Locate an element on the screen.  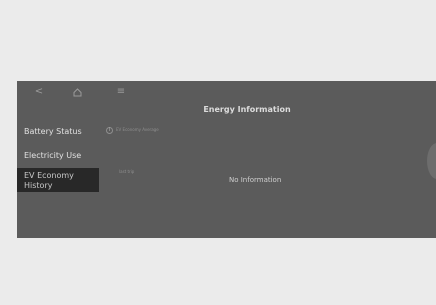
menu-icon: ≡ is located at coordinates (121, 92).